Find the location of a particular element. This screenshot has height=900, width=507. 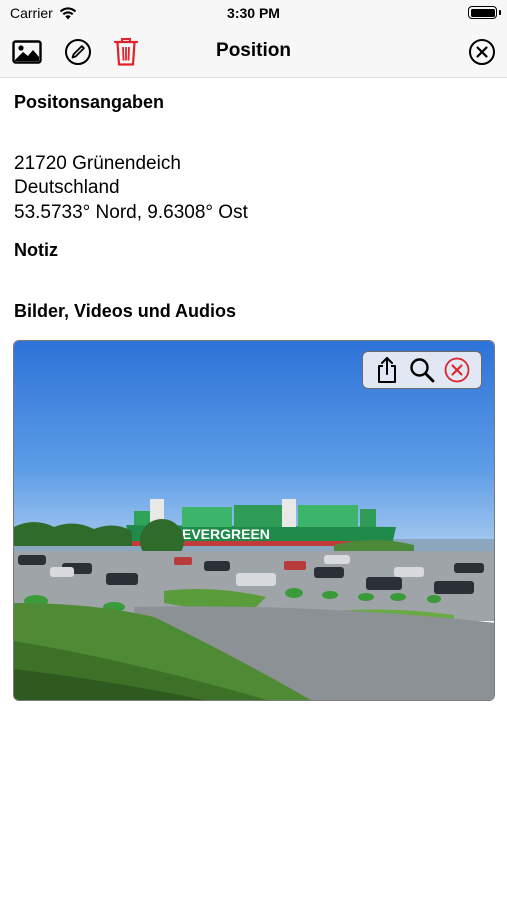

status-time: 3:30 PM is located at coordinates (253, 13).